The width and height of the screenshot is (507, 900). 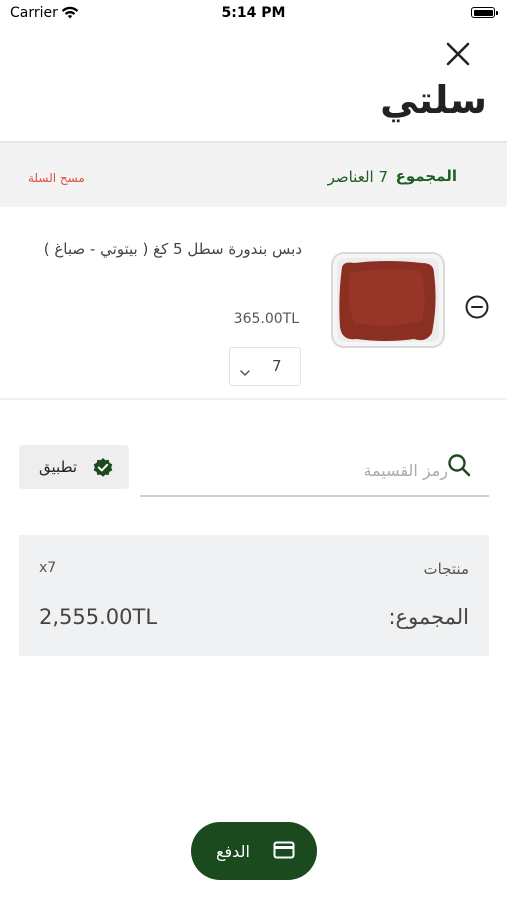 I want to click on close-icon, so click(x=458, y=54).